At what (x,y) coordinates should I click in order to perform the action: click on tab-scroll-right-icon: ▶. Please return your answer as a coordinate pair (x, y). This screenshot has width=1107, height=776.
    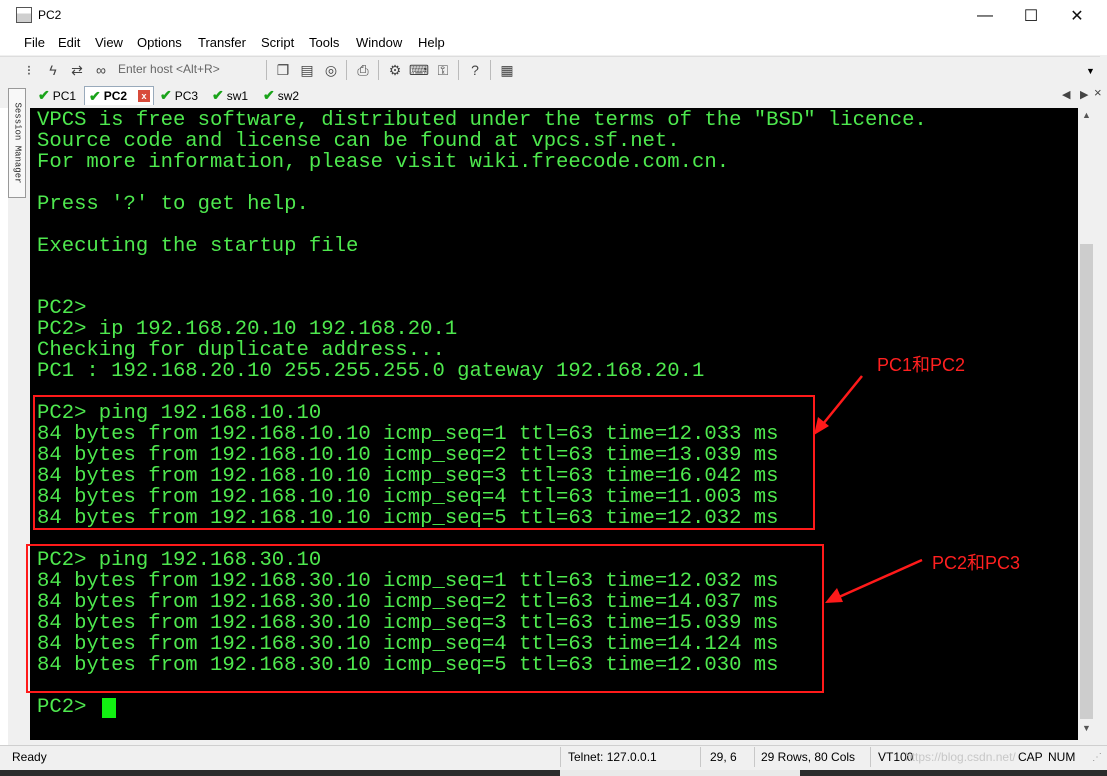
    Looking at the image, I should click on (1084, 94).